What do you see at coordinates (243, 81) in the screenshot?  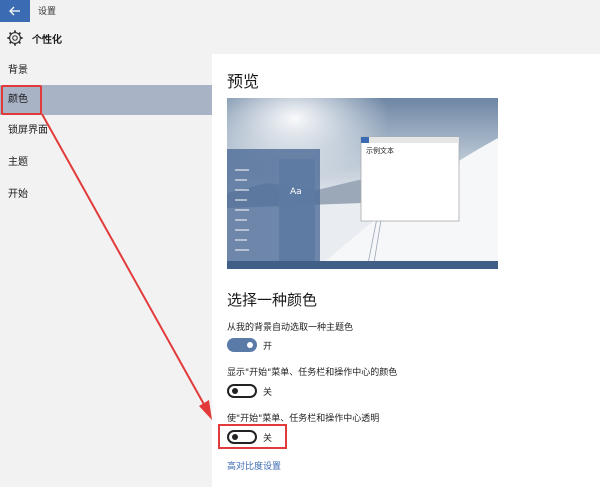 I see `preview-heading: 预览` at bounding box center [243, 81].